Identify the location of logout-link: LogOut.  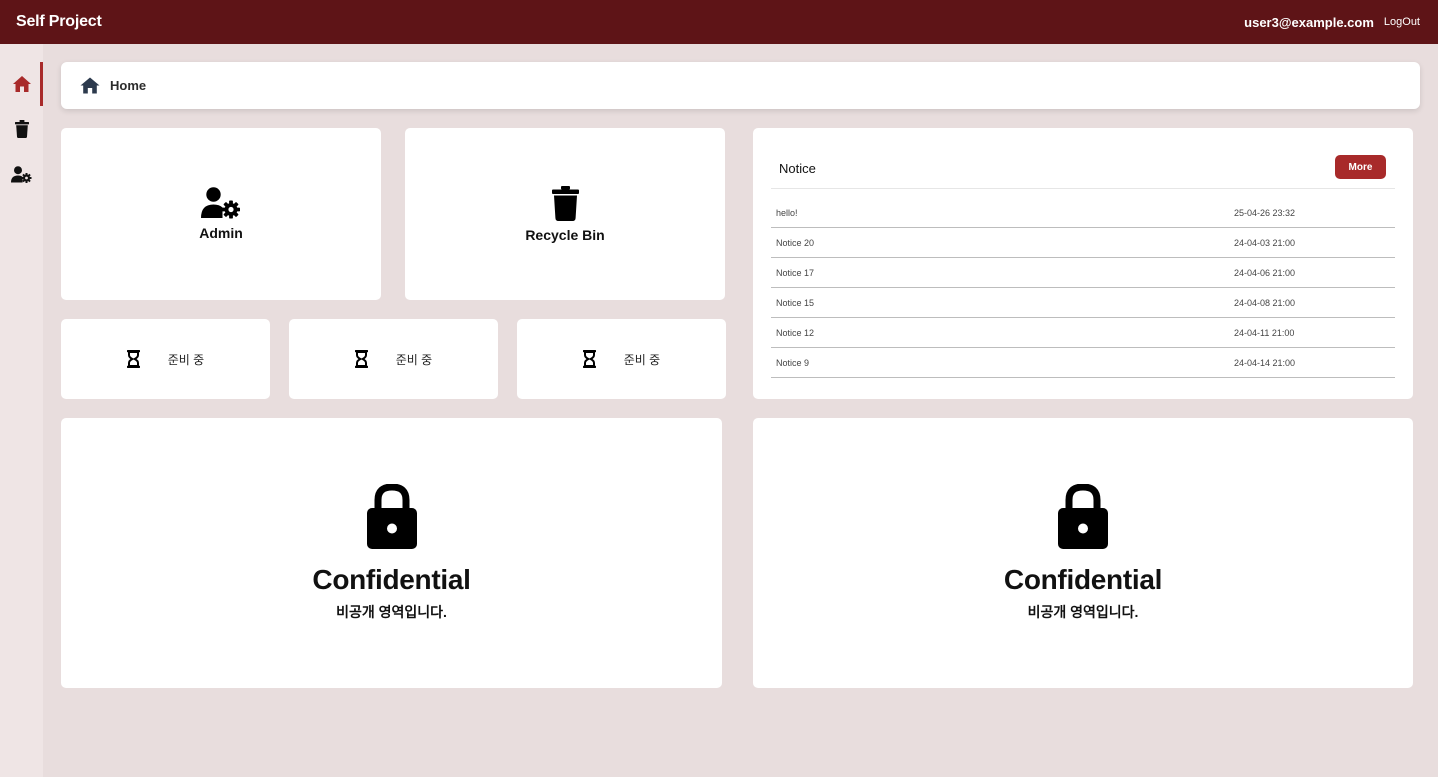
(1402, 22).